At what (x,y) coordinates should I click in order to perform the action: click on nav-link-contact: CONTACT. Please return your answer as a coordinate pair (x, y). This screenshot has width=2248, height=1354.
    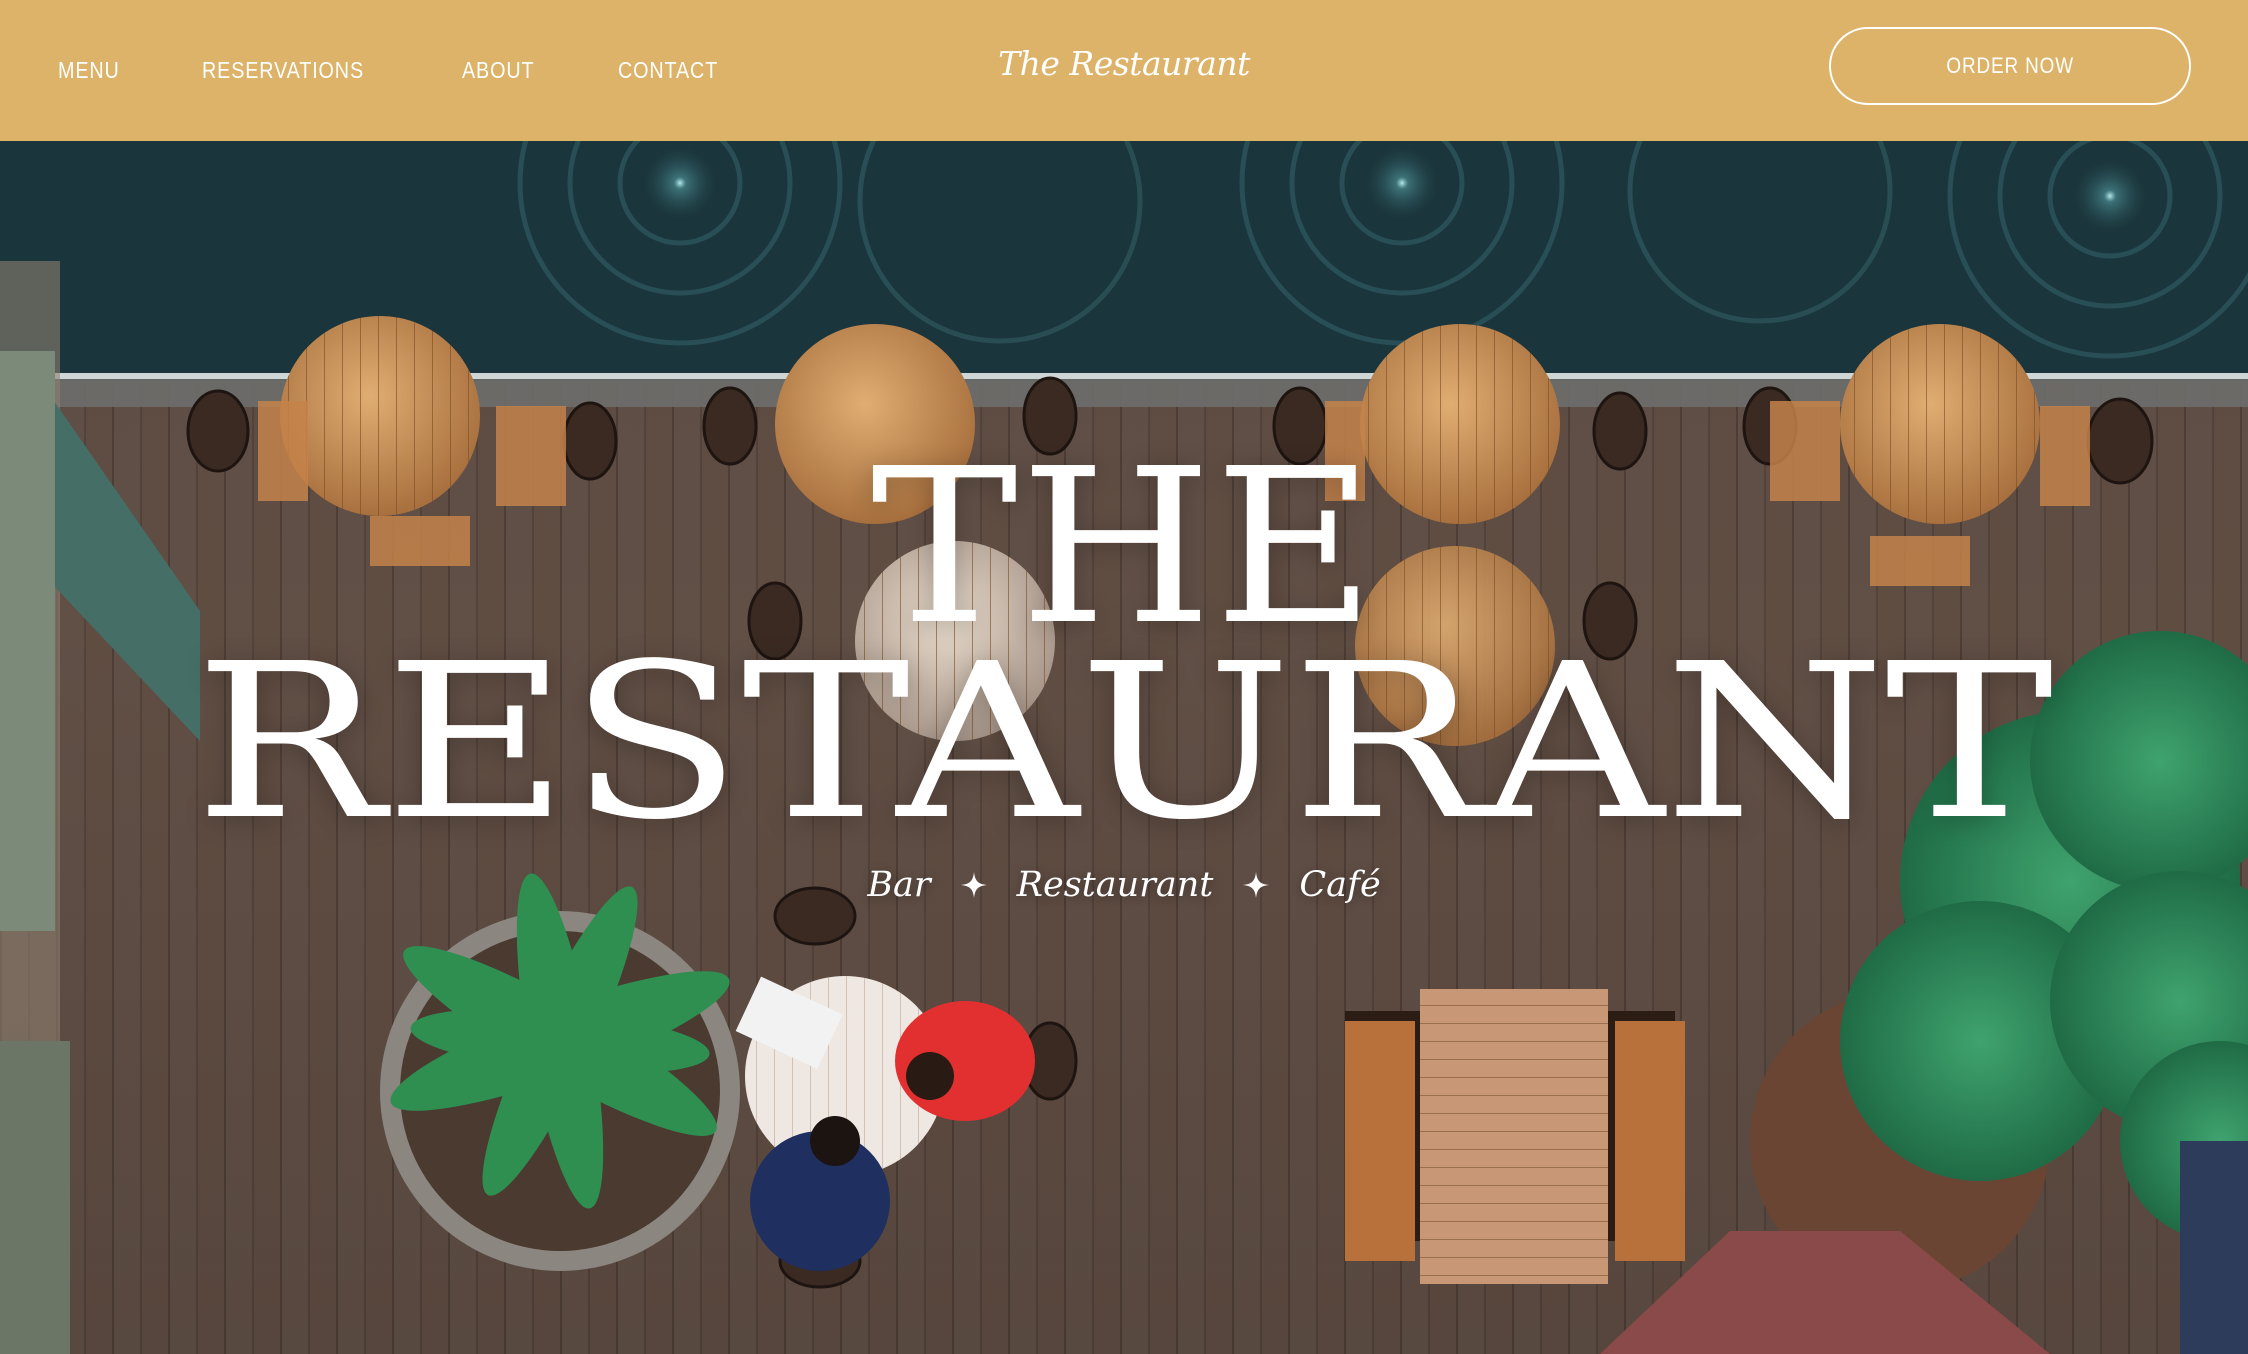
    Looking at the image, I should click on (668, 70).